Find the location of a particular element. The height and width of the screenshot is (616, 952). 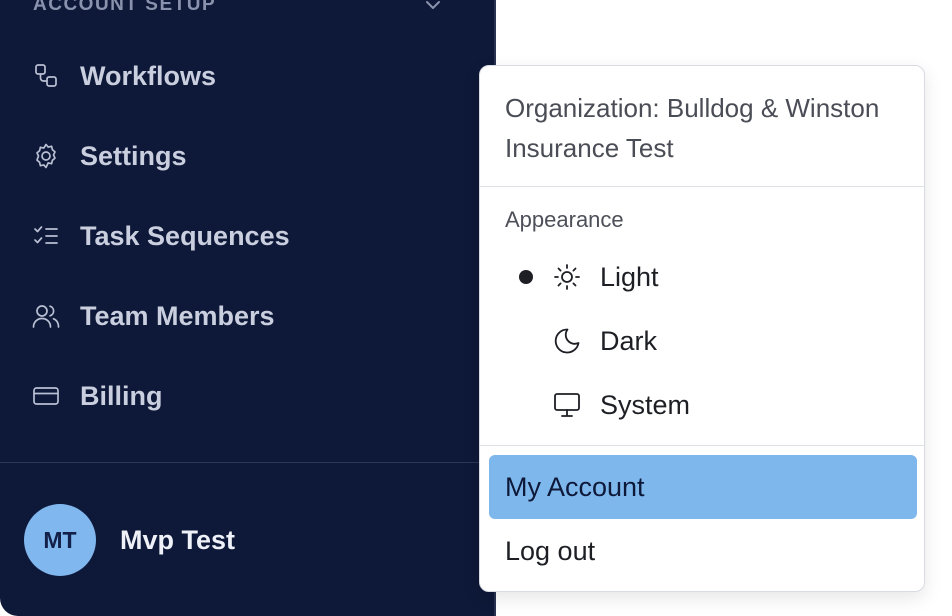

sidebar-item-label: Team Members is located at coordinates (177, 315).